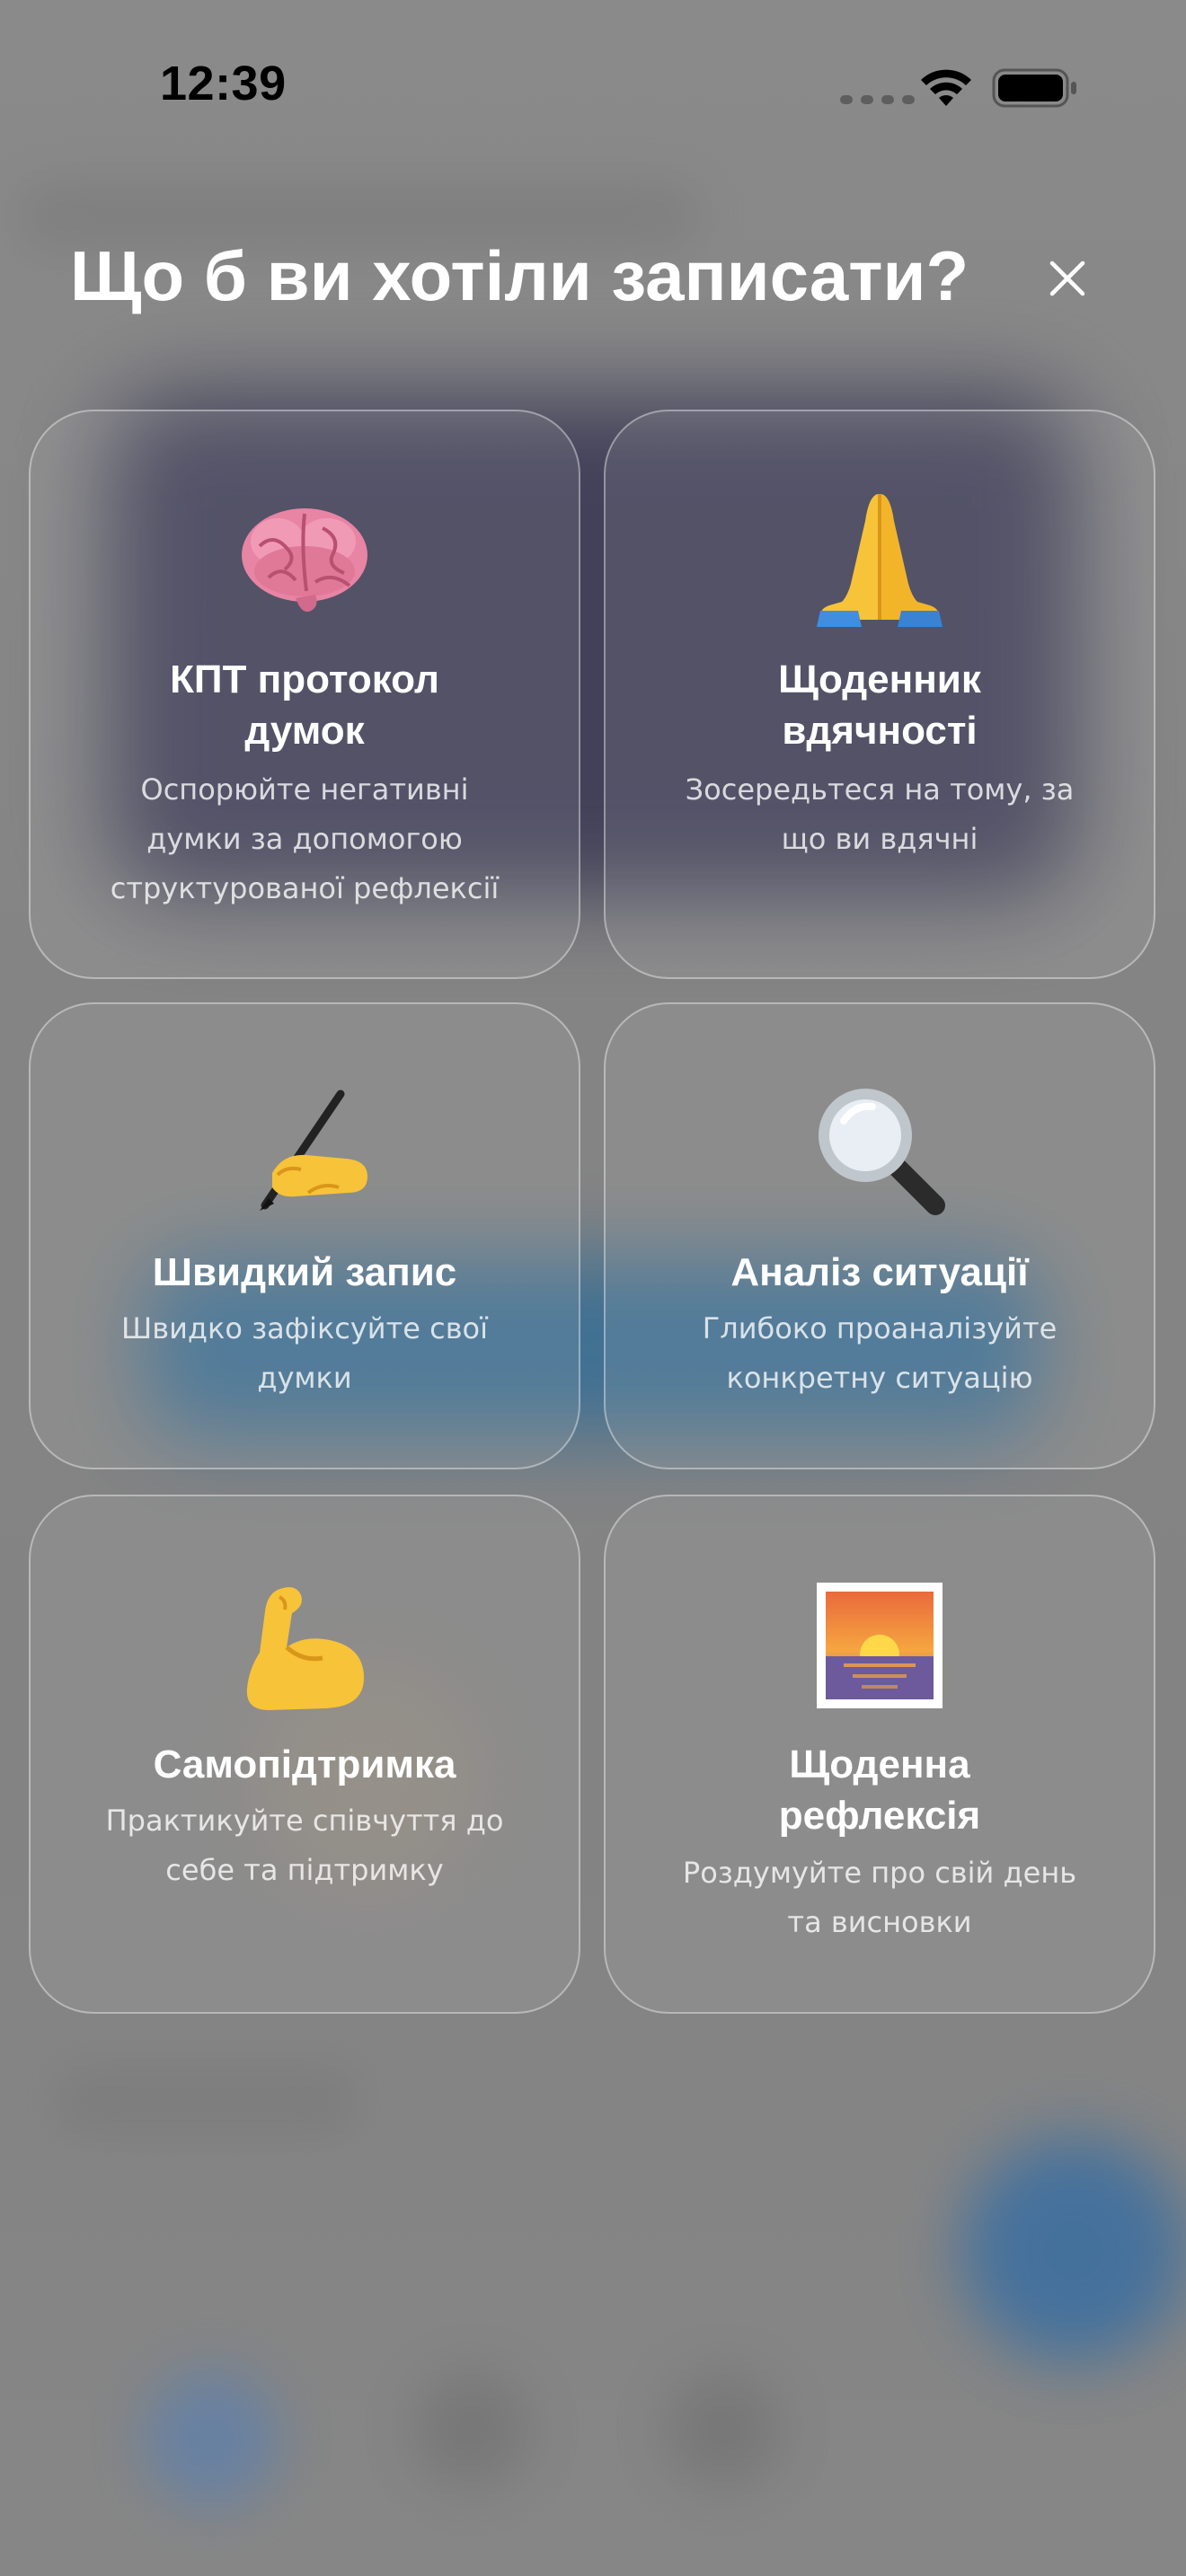 The image size is (1186, 2576). What do you see at coordinates (879, 1897) in the screenshot?
I see `card-description: Роздумуйте про свій день та висновки` at bounding box center [879, 1897].